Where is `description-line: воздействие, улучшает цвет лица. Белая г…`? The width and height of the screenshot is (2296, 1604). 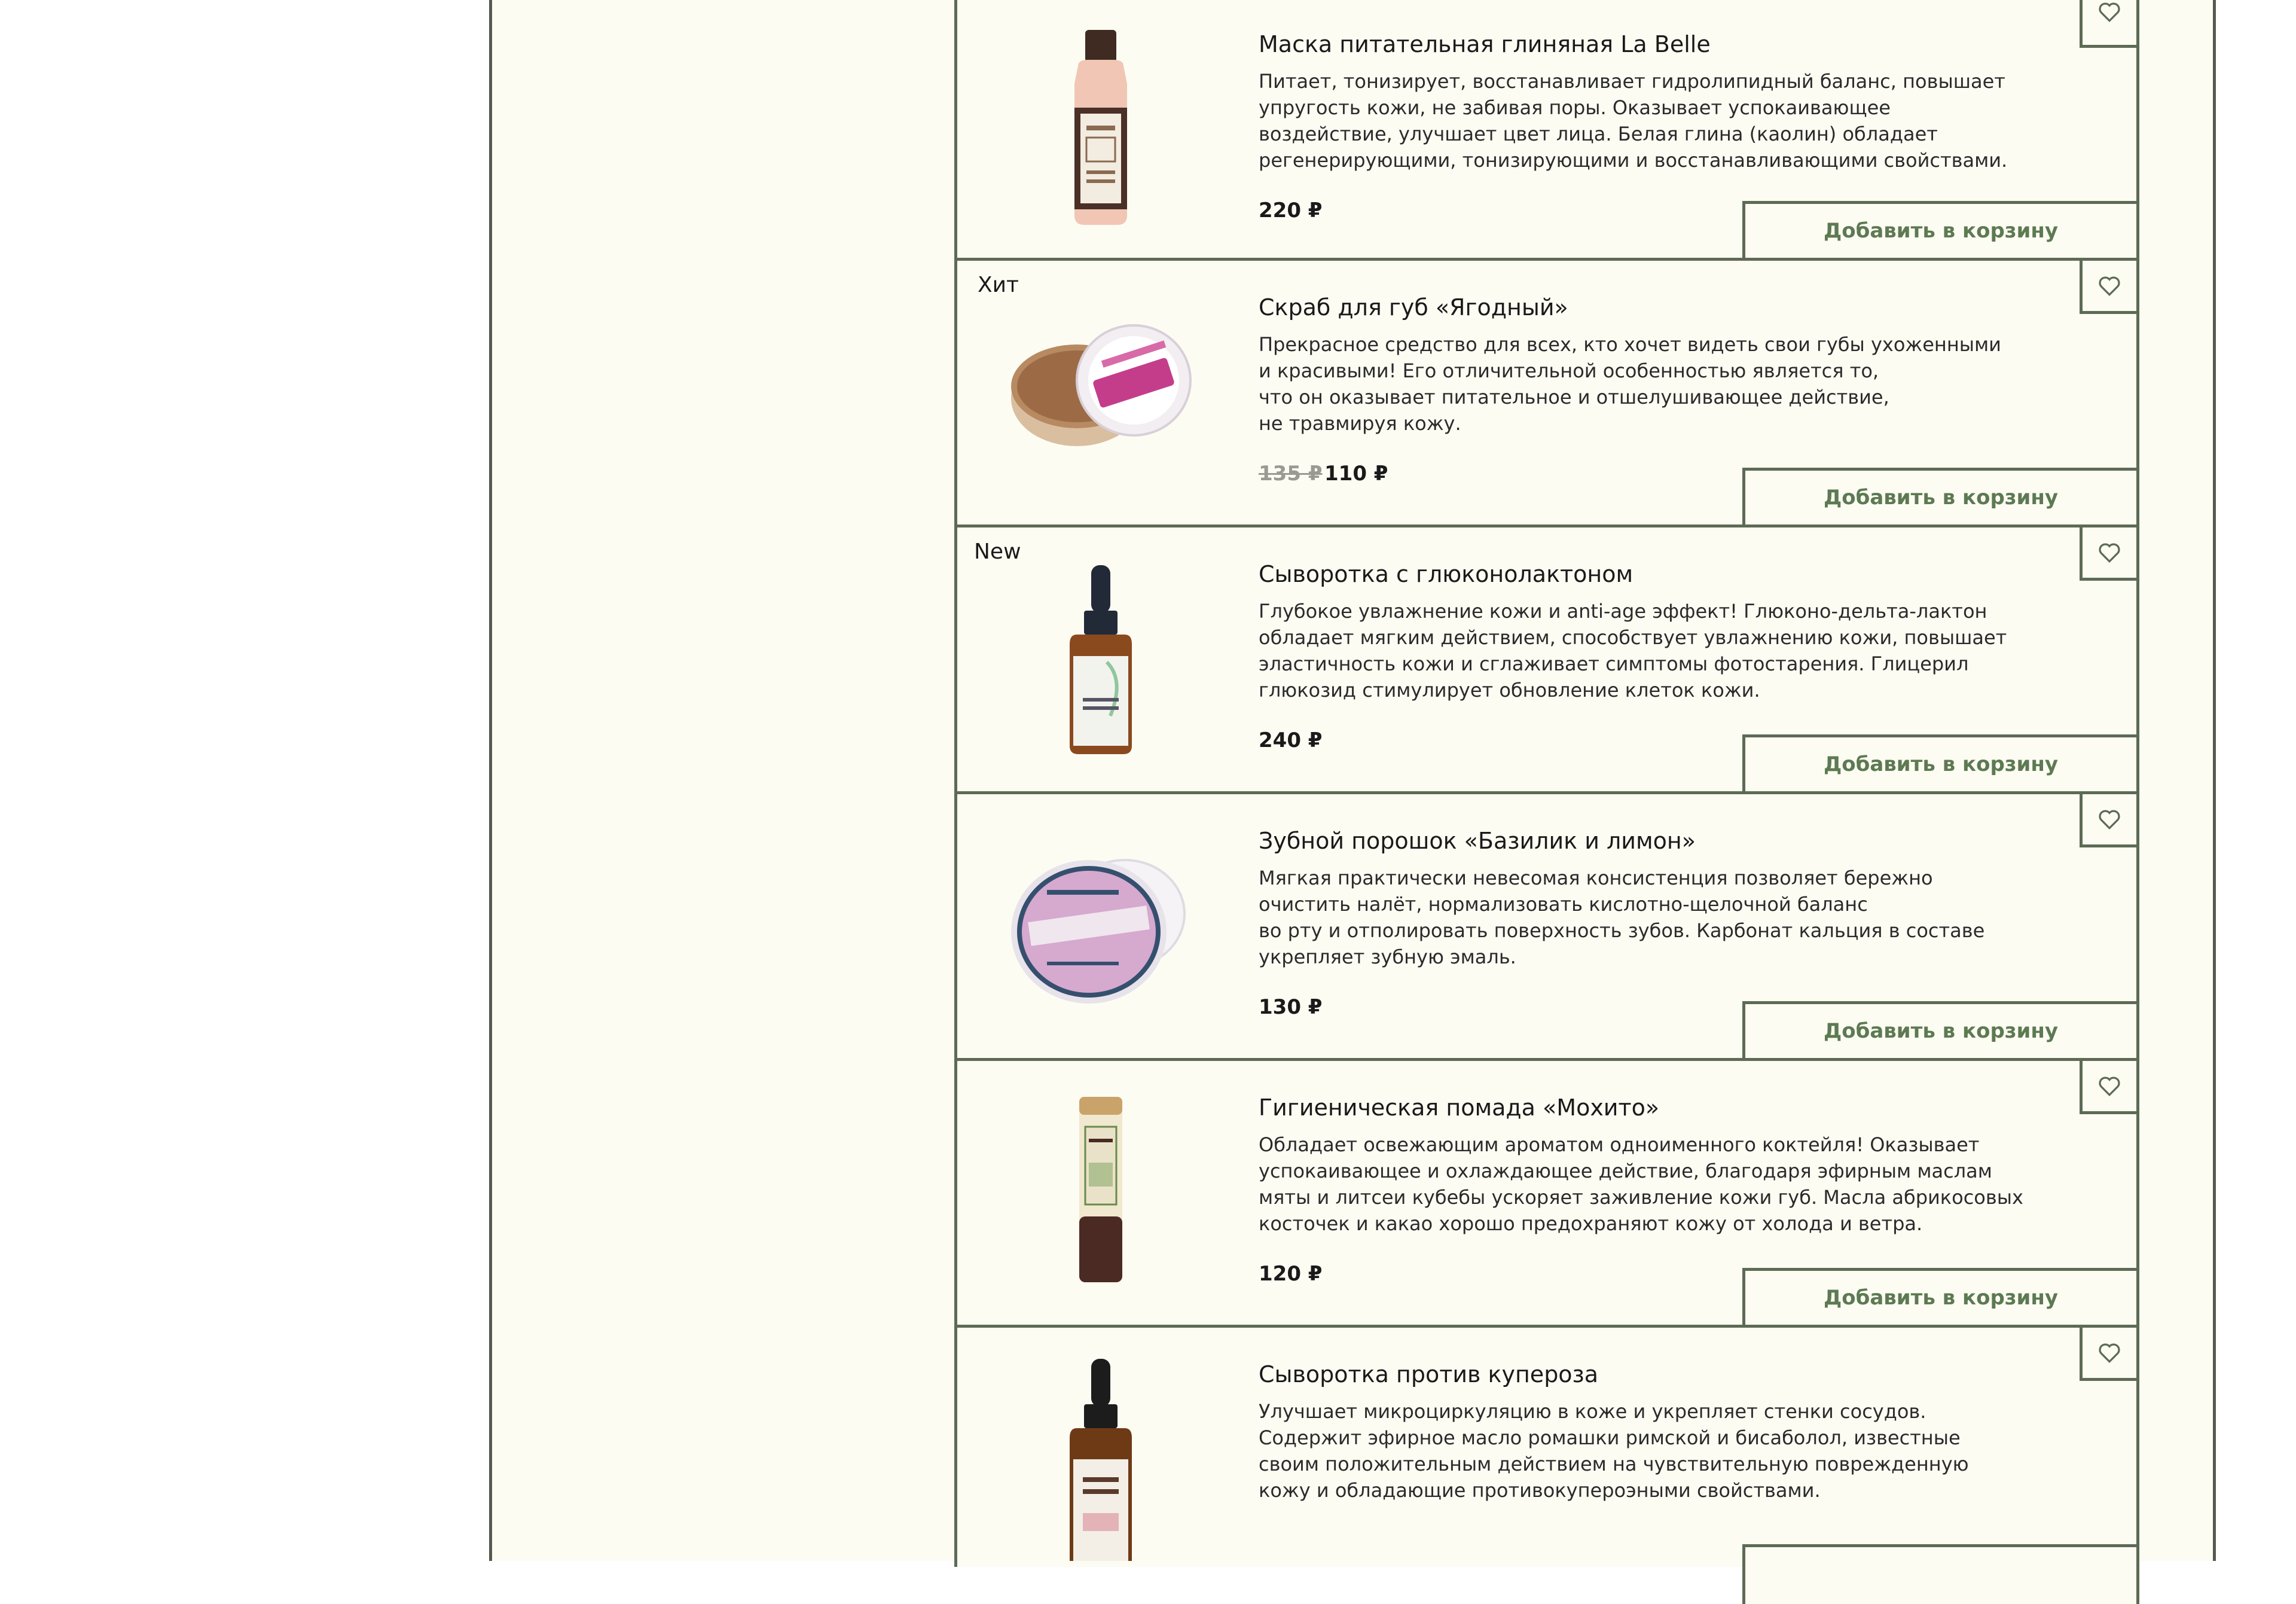
description-line: воздействие, улучшает цвет лица. Белая г… is located at coordinates (1598, 134).